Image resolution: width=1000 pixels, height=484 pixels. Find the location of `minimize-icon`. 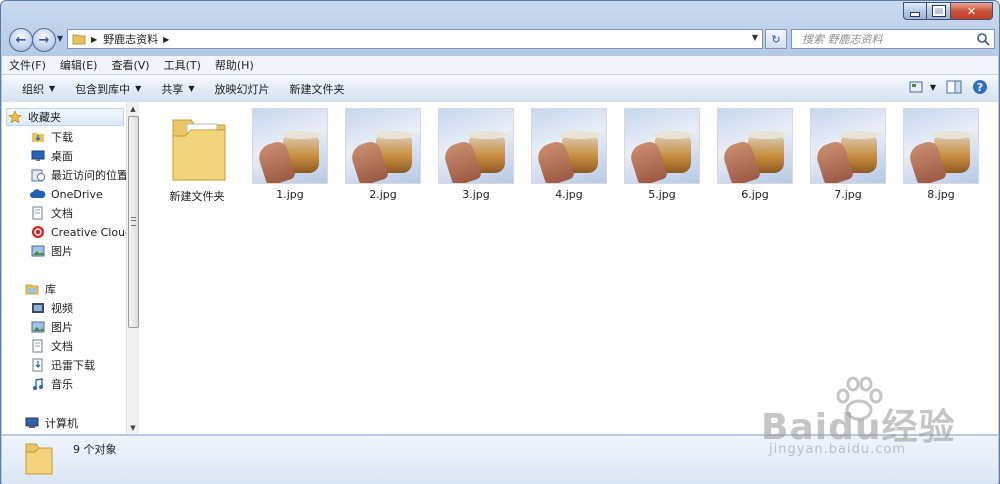

minimize-icon is located at coordinates (915, 14).